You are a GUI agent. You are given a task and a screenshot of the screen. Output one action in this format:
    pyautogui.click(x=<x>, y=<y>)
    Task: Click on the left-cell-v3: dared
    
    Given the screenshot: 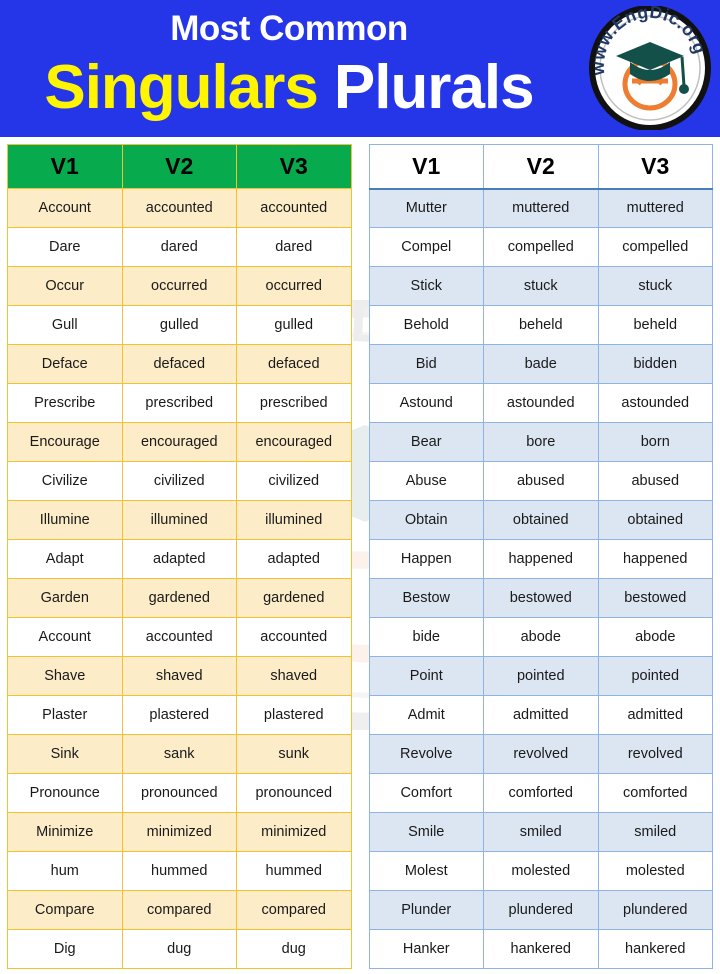 What is the action you would take?
    pyautogui.click(x=294, y=247)
    